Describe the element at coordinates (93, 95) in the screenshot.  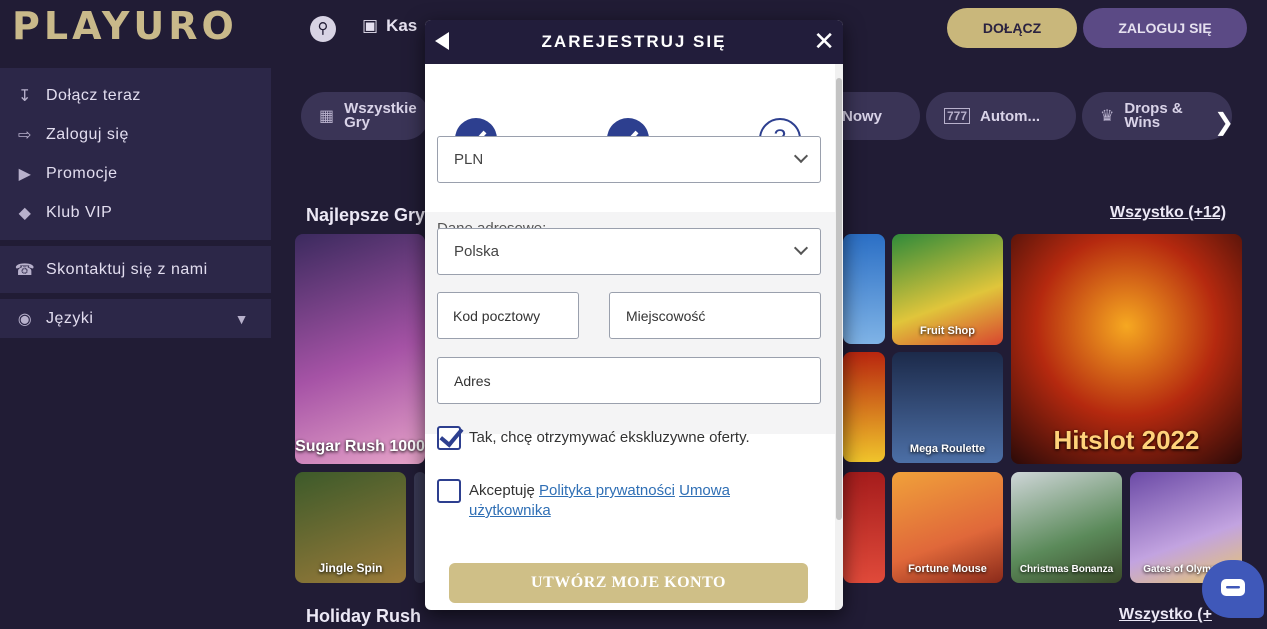
I see `sidebar-item-label: Dołącz teraz` at that location.